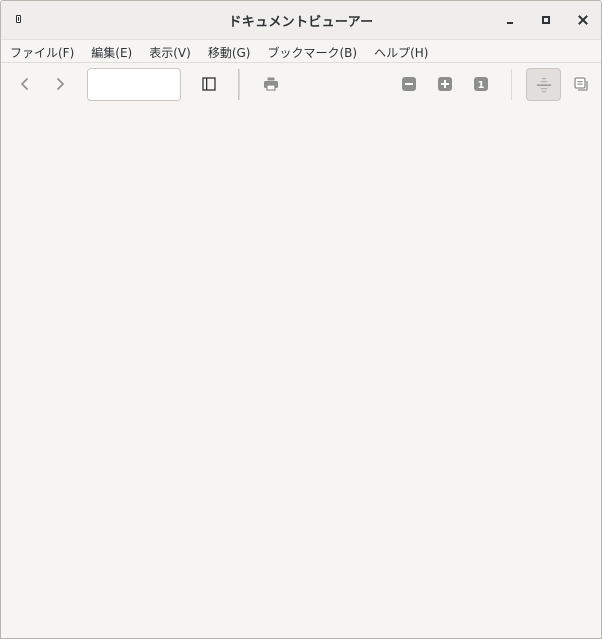  Describe the element at coordinates (42, 51) in the screenshot. I see `menu-file: ファイル(F)` at that location.